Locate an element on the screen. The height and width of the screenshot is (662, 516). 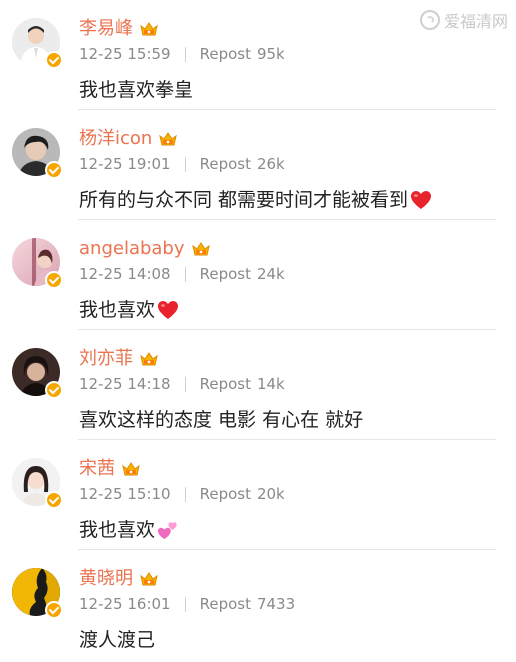
comment-text: 喜欢这样的态度 电影 有心在 就好 is located at coordinates (221, 420).